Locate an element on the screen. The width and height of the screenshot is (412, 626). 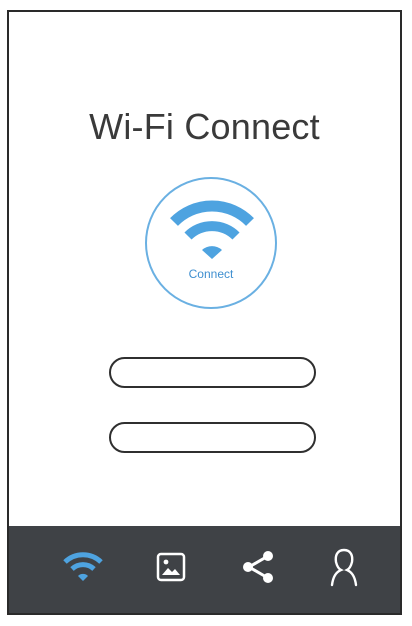
connect-button: Connect is located at coordinates (211, 243).